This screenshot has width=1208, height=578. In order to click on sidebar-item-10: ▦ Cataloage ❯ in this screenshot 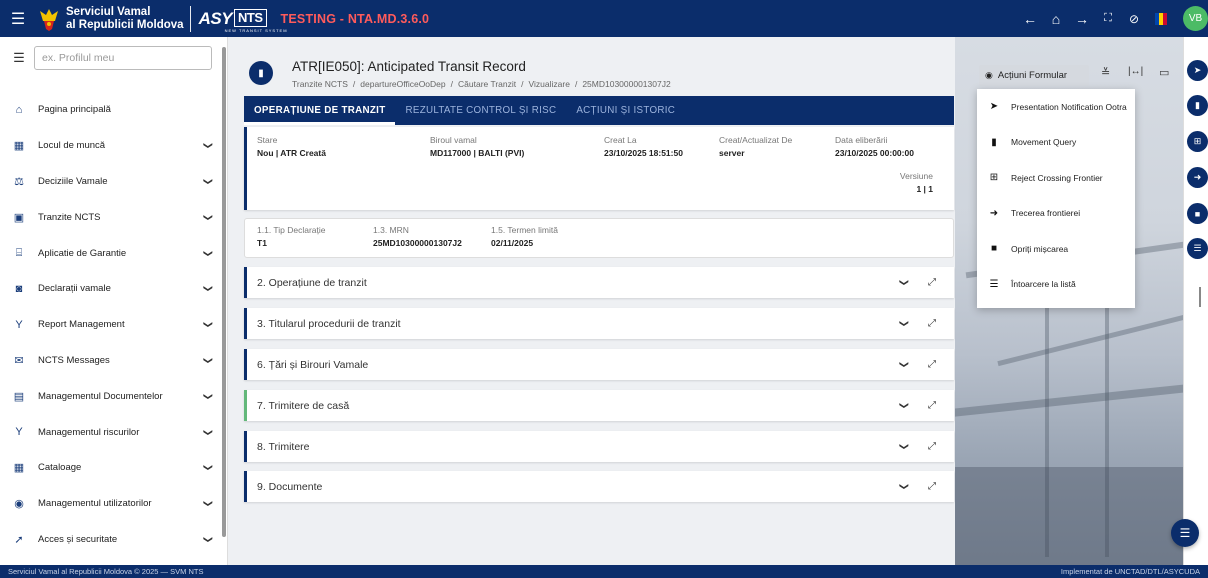, I will do `click(110, 468)`.